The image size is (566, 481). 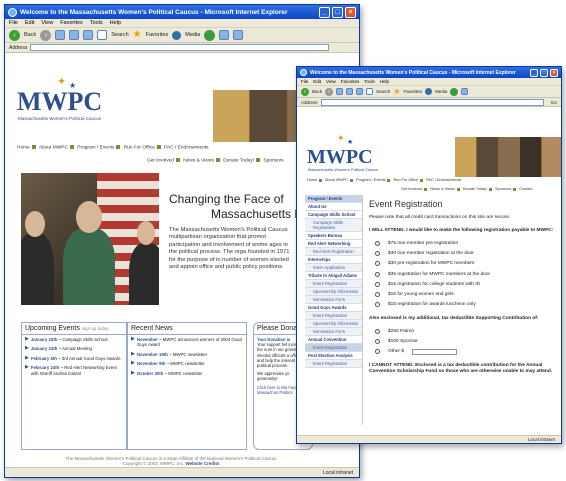 What do you see at coordinates (333, 207) in the screenshot?
I see `sidebar-item: About Us` at bounding box center [333, 207].